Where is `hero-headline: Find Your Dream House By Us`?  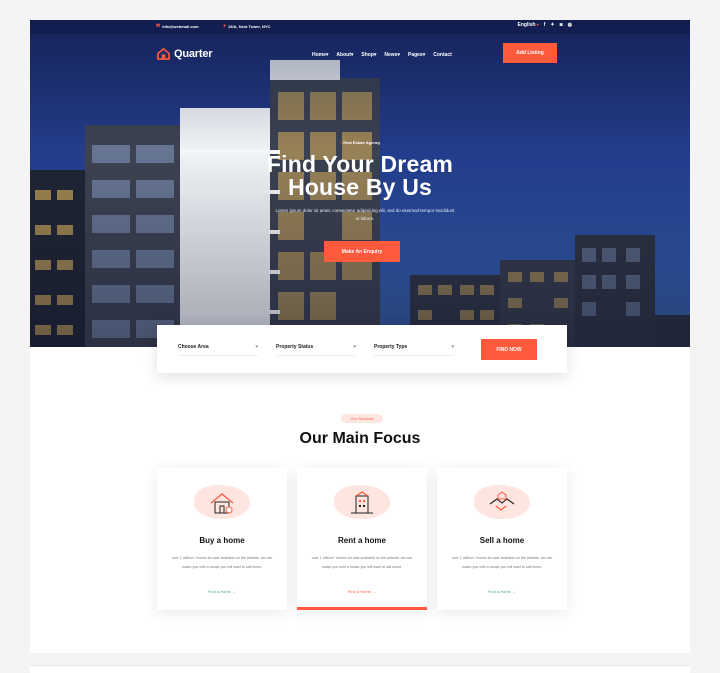
hero-headline: Find Your Dream House By Us is located at coordinates (360, 176).